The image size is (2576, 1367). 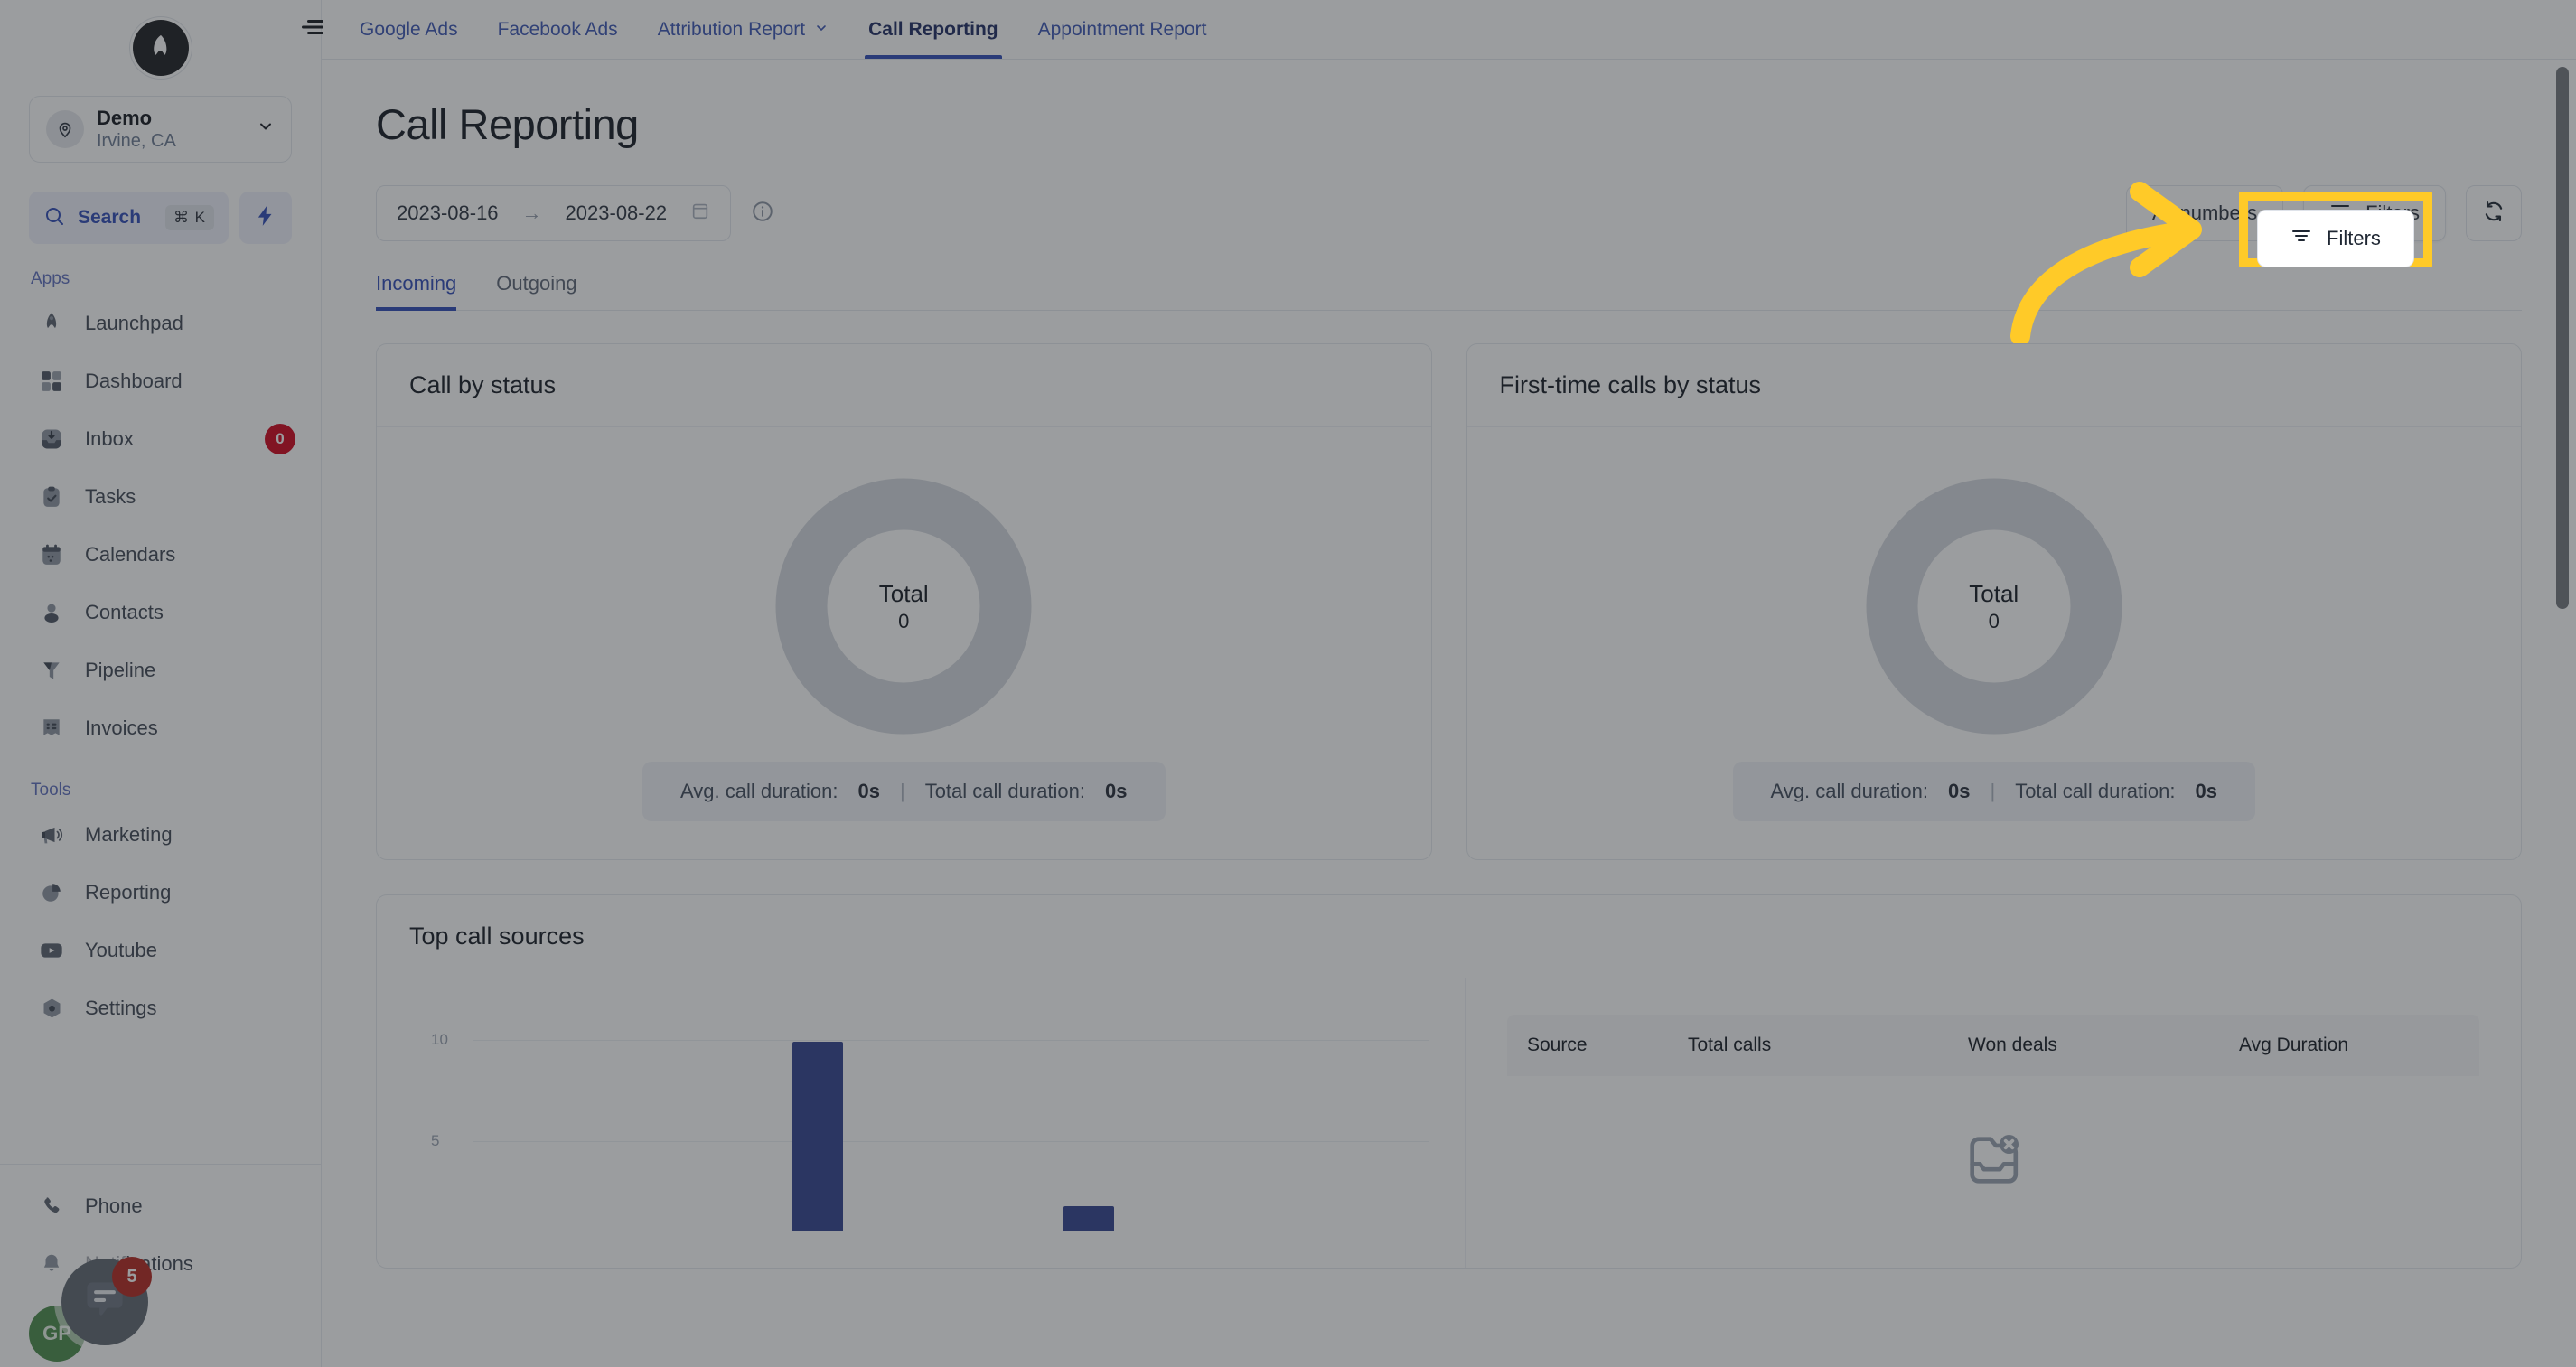 I want to click on avg-duration-label: Avg. call duration:, so click(x=759, y=791).